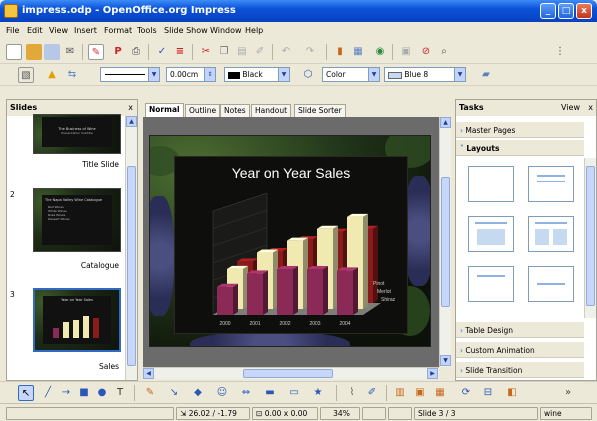 This screenshot has width=597, height=421. I want to click on slide-vertical-scrollbar: ▲ ▼, so click(445, 242).